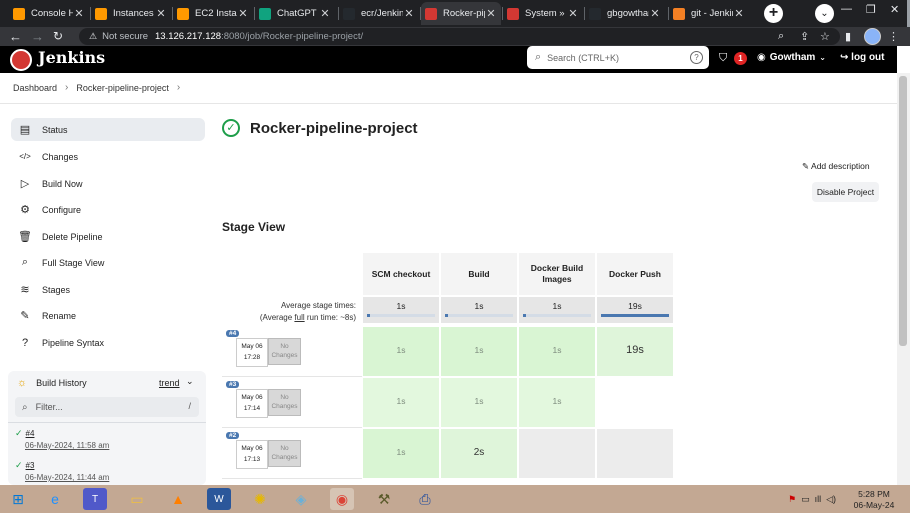 The image size is (910, 513). What do you see at coordinates (696, 57) in the screenshot?
I see `search-help-icon: ?` at bounding box center [696, 57].